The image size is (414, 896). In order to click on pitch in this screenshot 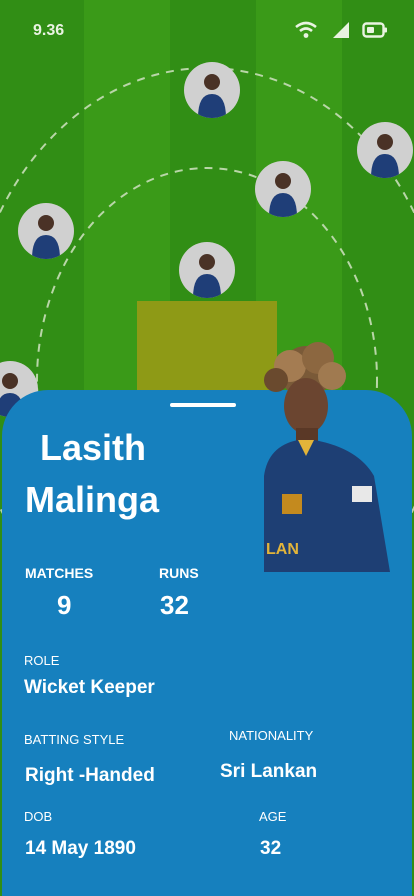, I will do `click(207, 351)`.